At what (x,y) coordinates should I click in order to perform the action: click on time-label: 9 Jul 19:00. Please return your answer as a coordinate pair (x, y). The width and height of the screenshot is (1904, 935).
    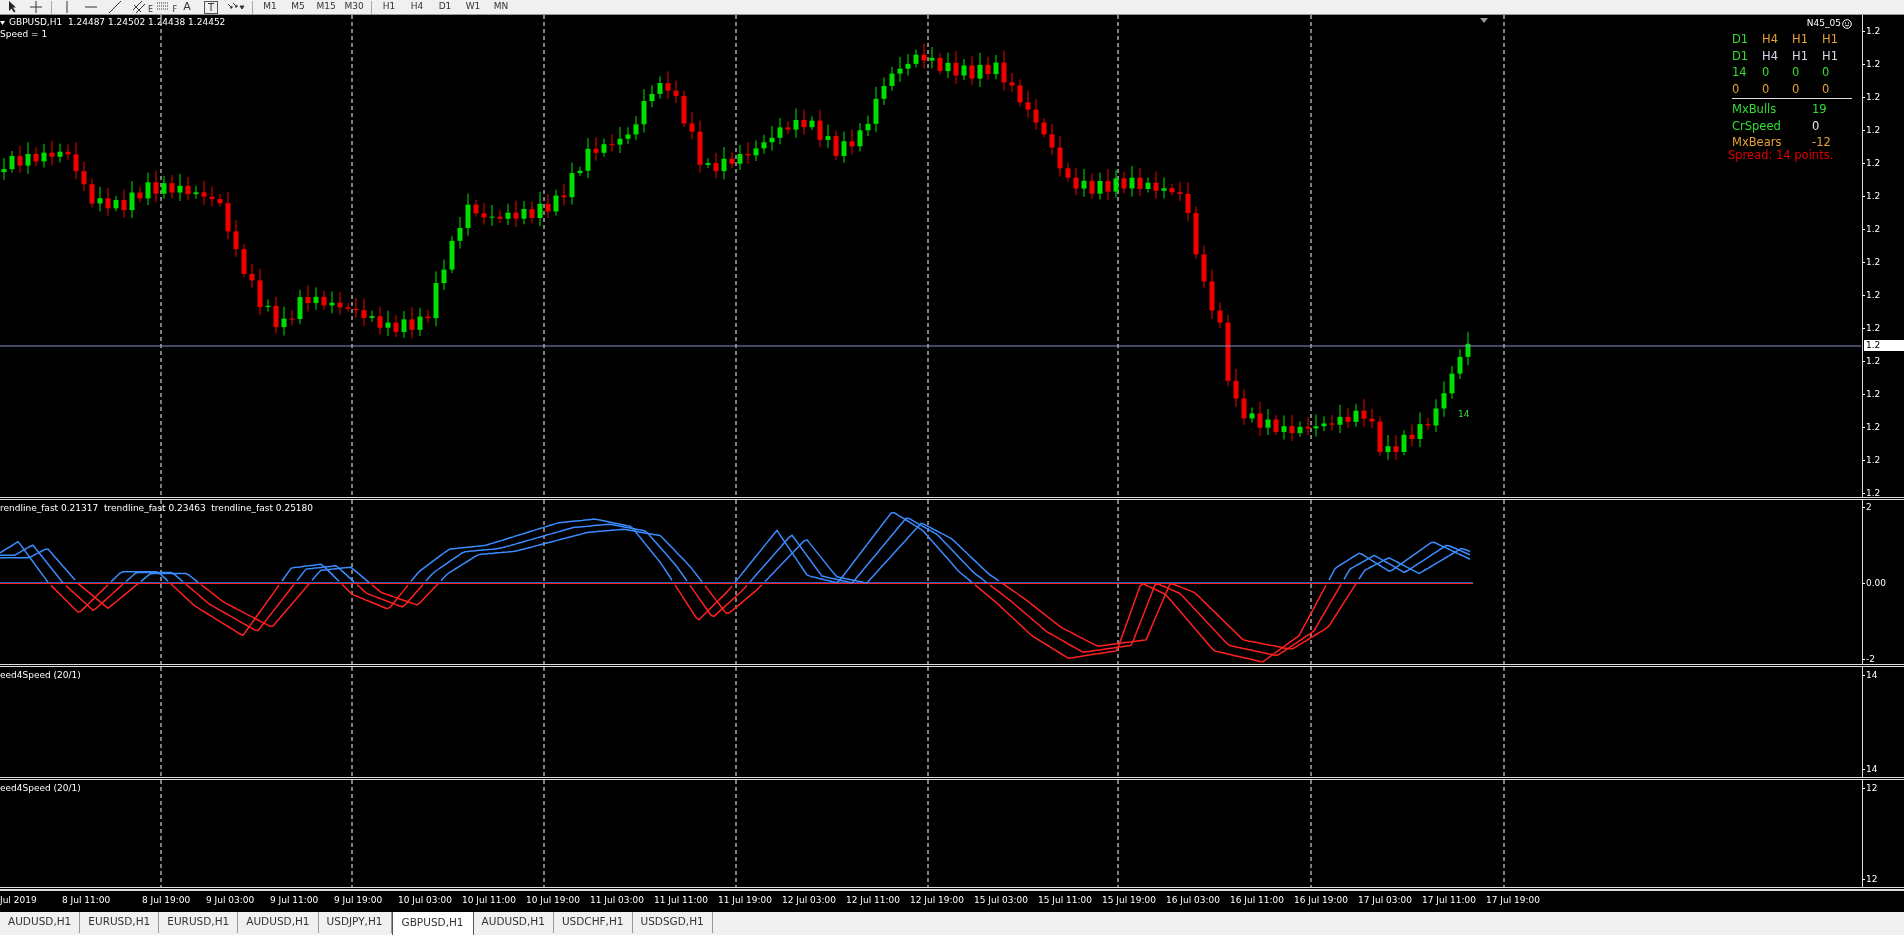
    Looking at the image, I should click on (358, 900).